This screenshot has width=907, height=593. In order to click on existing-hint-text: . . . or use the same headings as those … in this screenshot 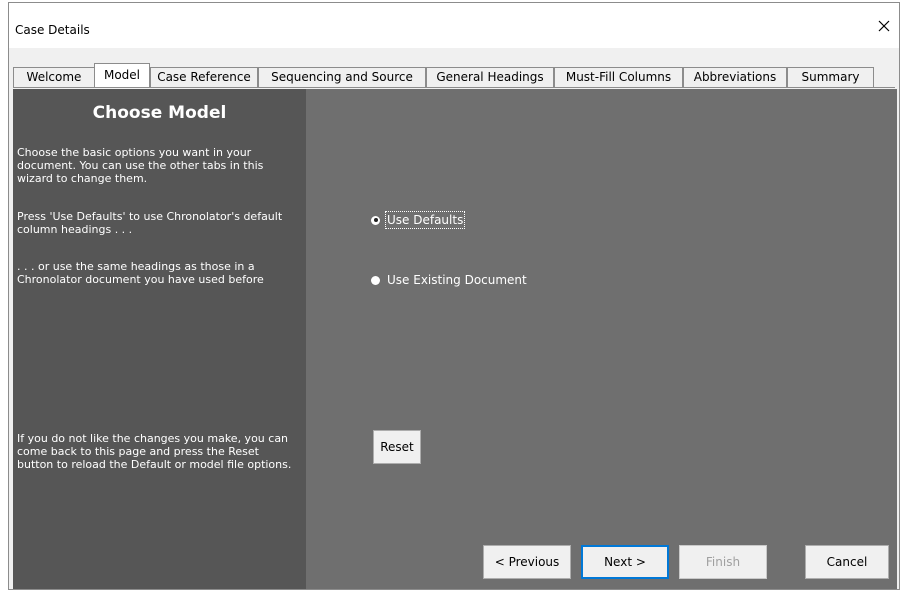, I will do `click(140, 273)`.